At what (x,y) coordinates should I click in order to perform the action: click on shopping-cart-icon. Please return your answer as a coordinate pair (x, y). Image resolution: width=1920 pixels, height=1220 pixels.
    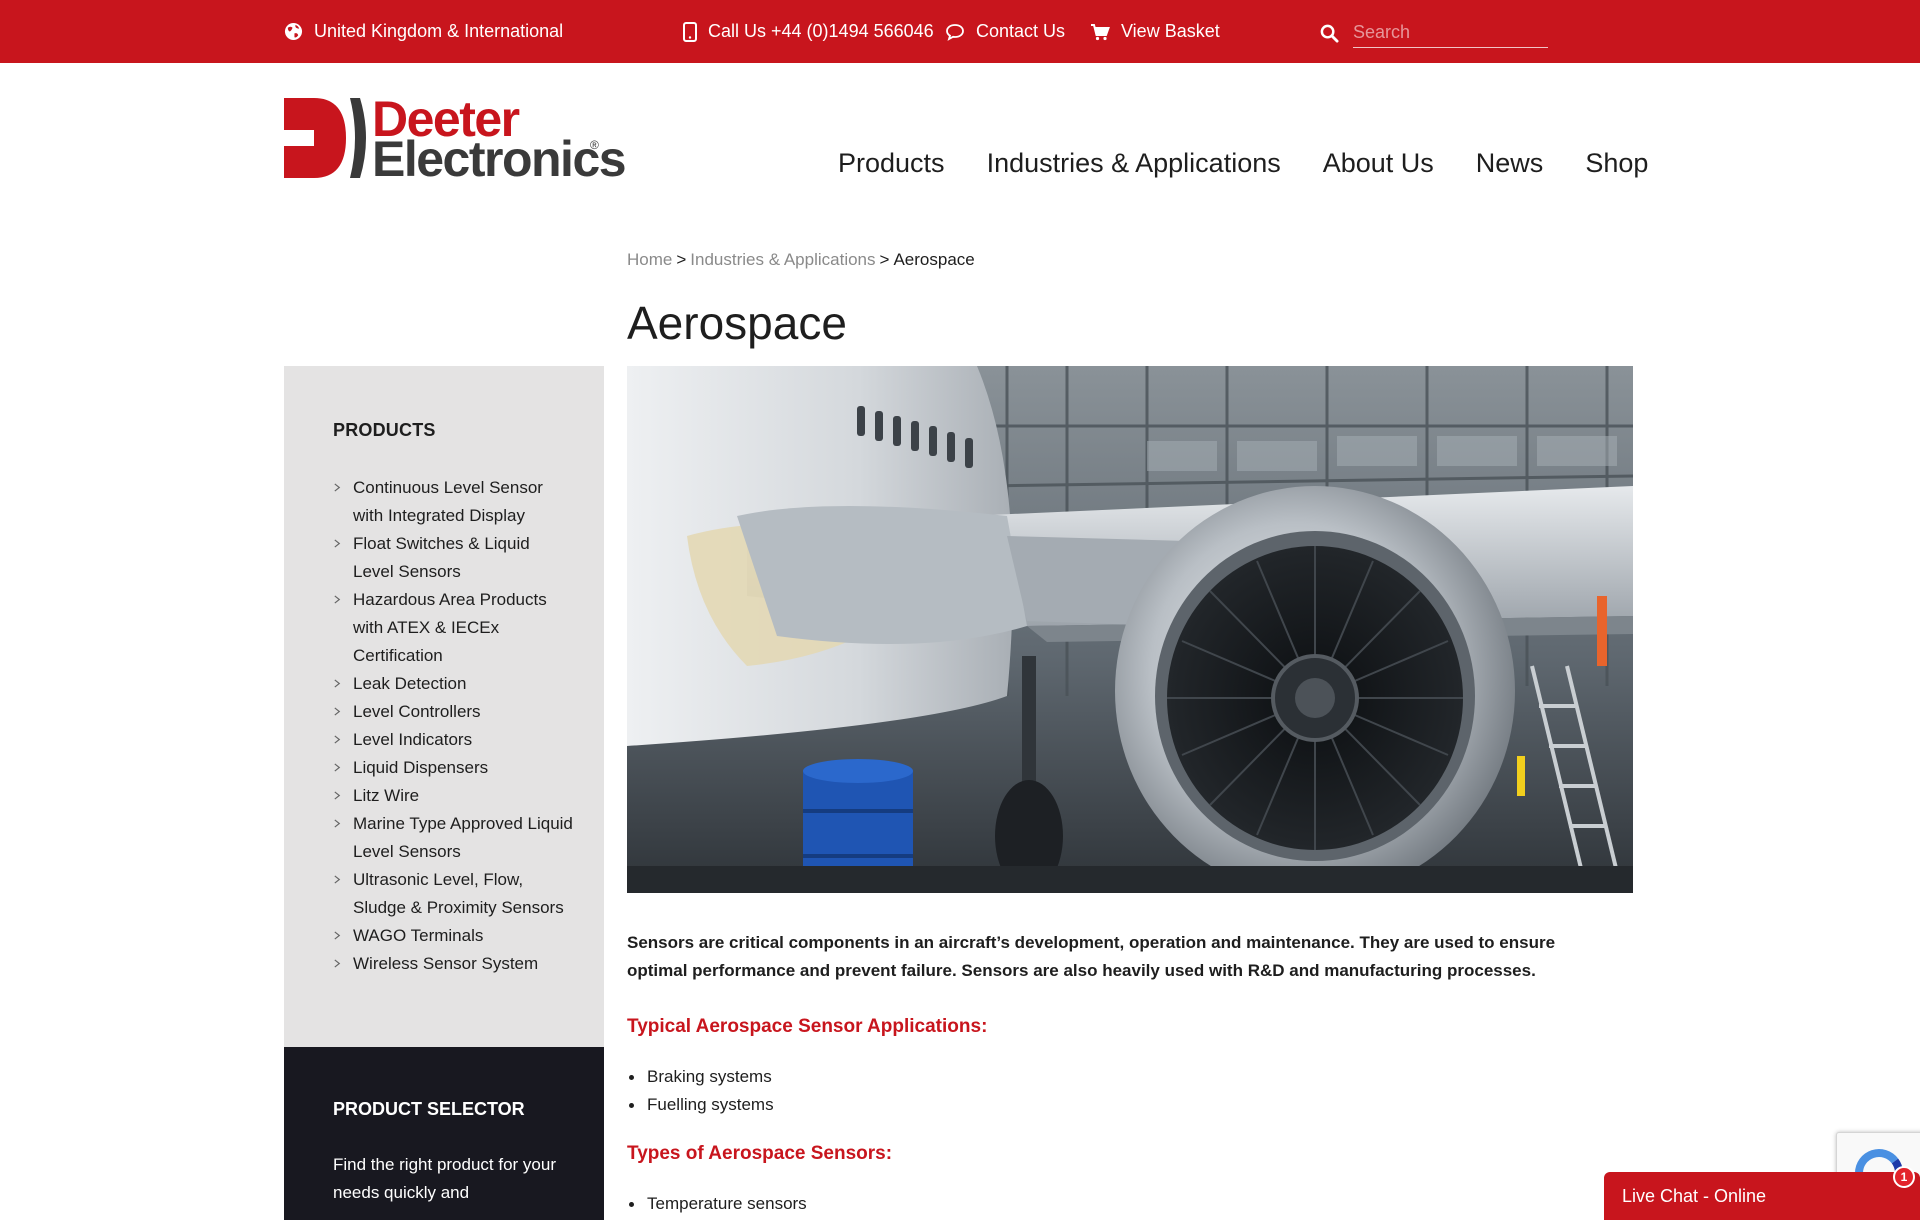
    Looking at the image, I should click on (1100, 31).